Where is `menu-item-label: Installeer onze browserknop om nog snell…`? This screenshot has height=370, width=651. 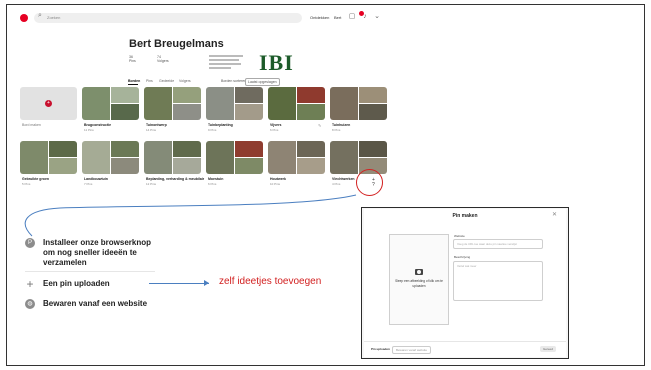 menu-item-label: Installeer onze browserknop om nog snell… is located at coordinates (97, 252).